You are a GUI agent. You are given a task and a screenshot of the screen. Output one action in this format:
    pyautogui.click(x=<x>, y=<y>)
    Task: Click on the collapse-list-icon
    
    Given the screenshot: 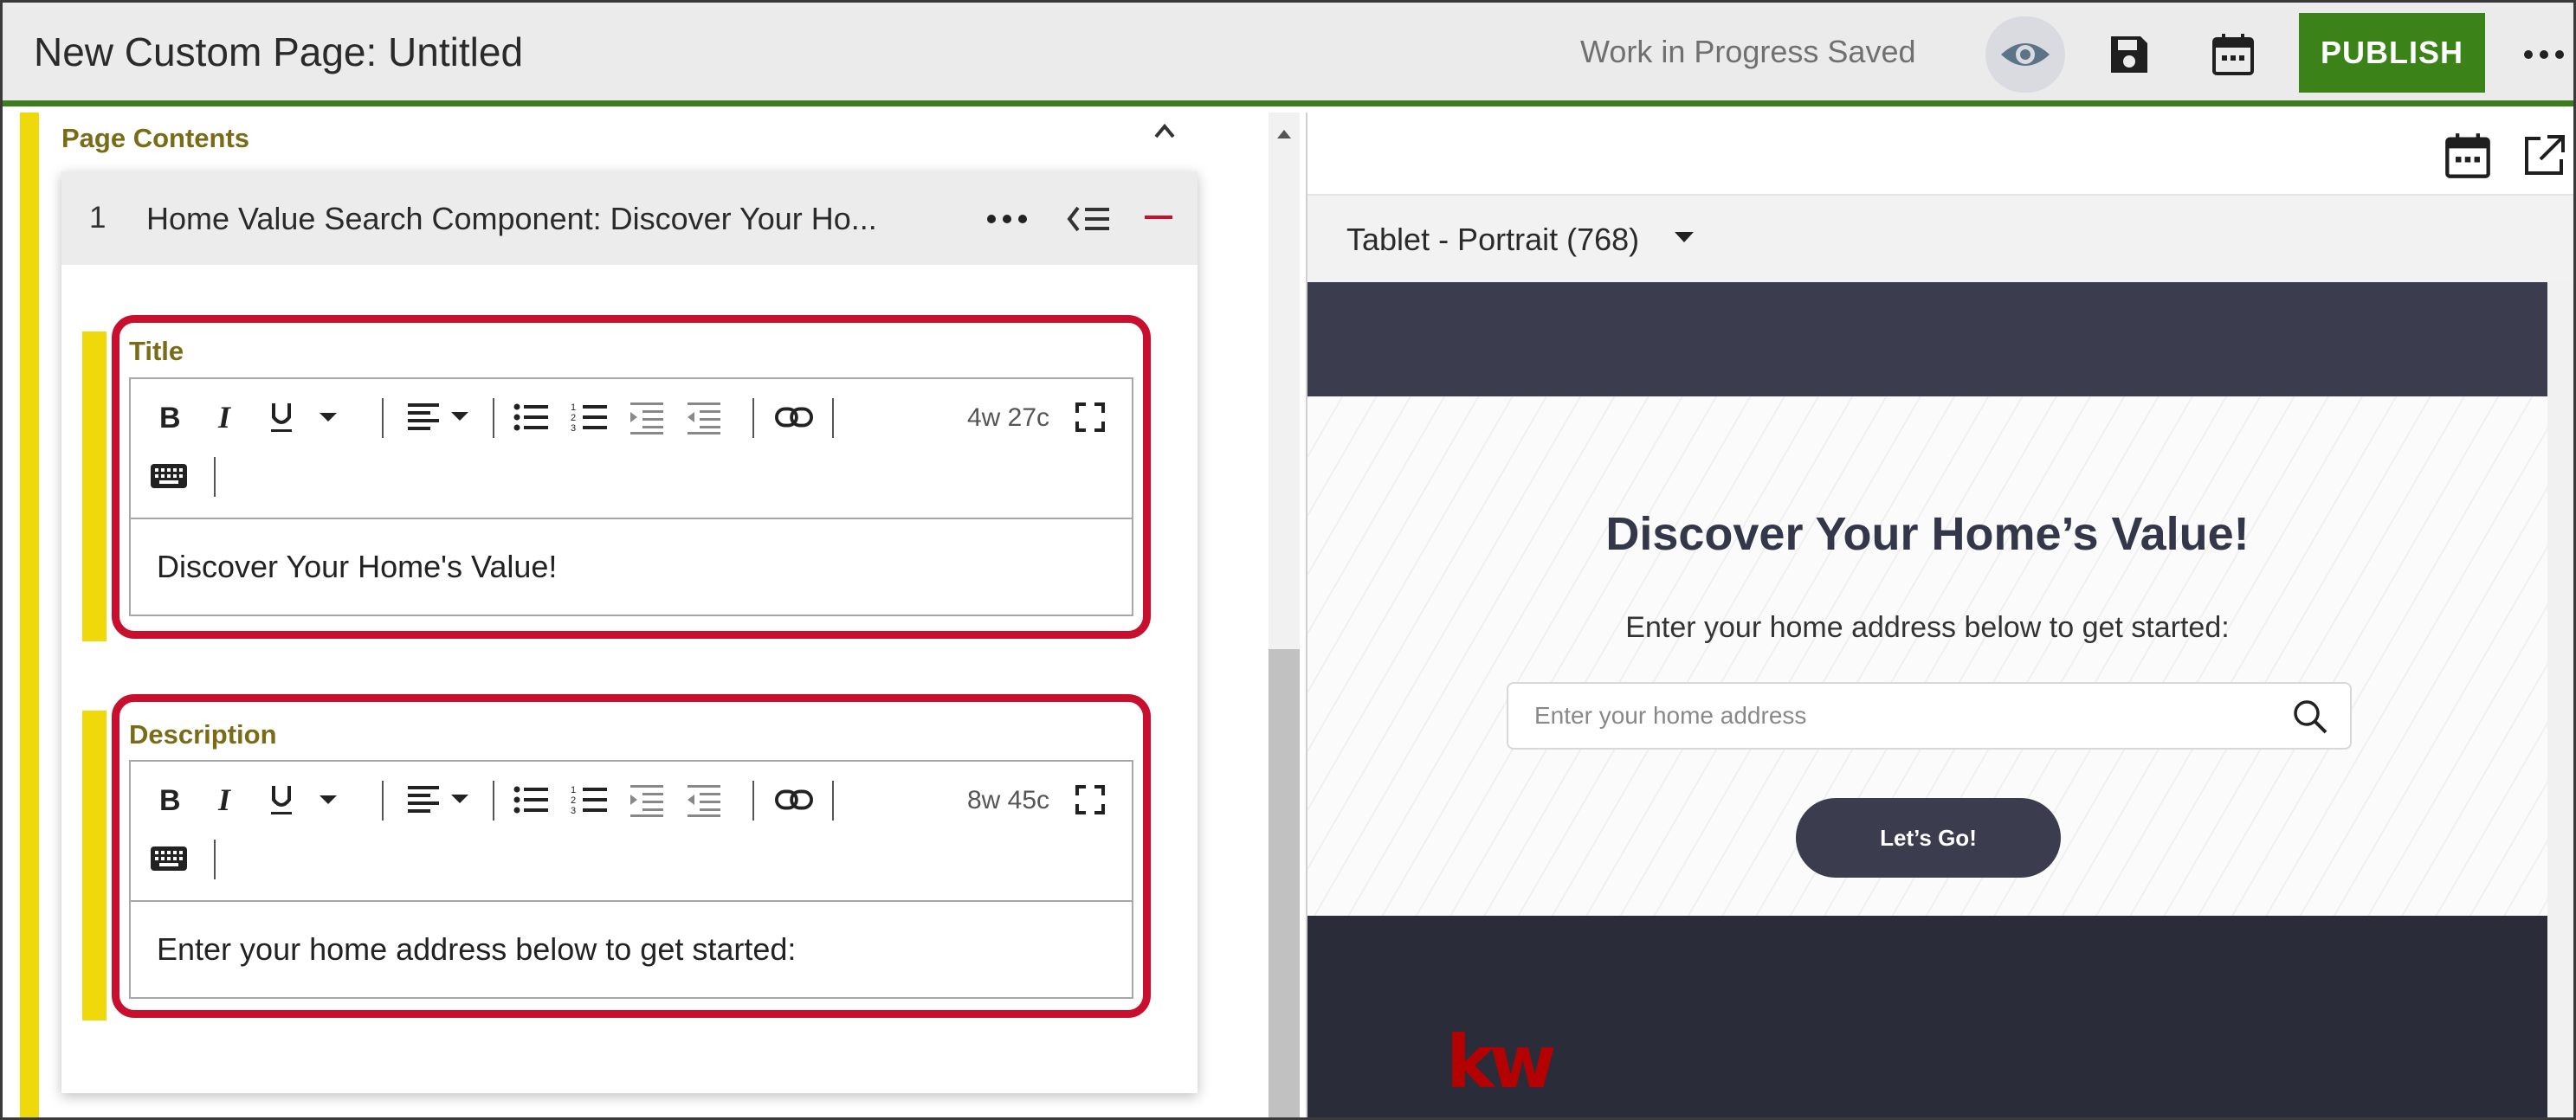 What is the action you would take?
    pyautogui.click(x=1088, y=219)
    